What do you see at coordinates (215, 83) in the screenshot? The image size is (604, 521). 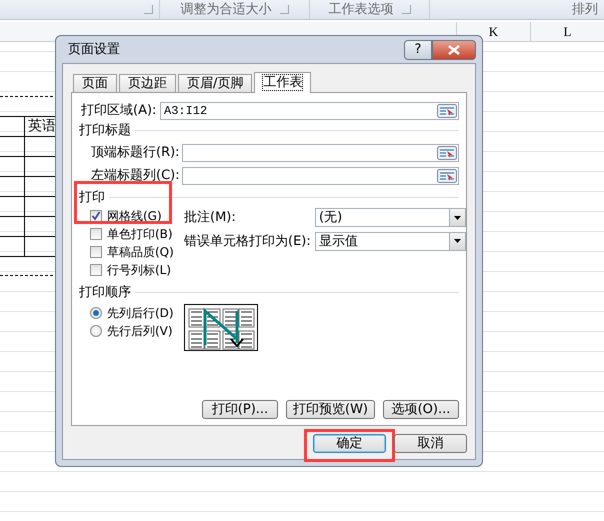 I see `tab: 页眉/页脚` at bounding box center [215, 83].